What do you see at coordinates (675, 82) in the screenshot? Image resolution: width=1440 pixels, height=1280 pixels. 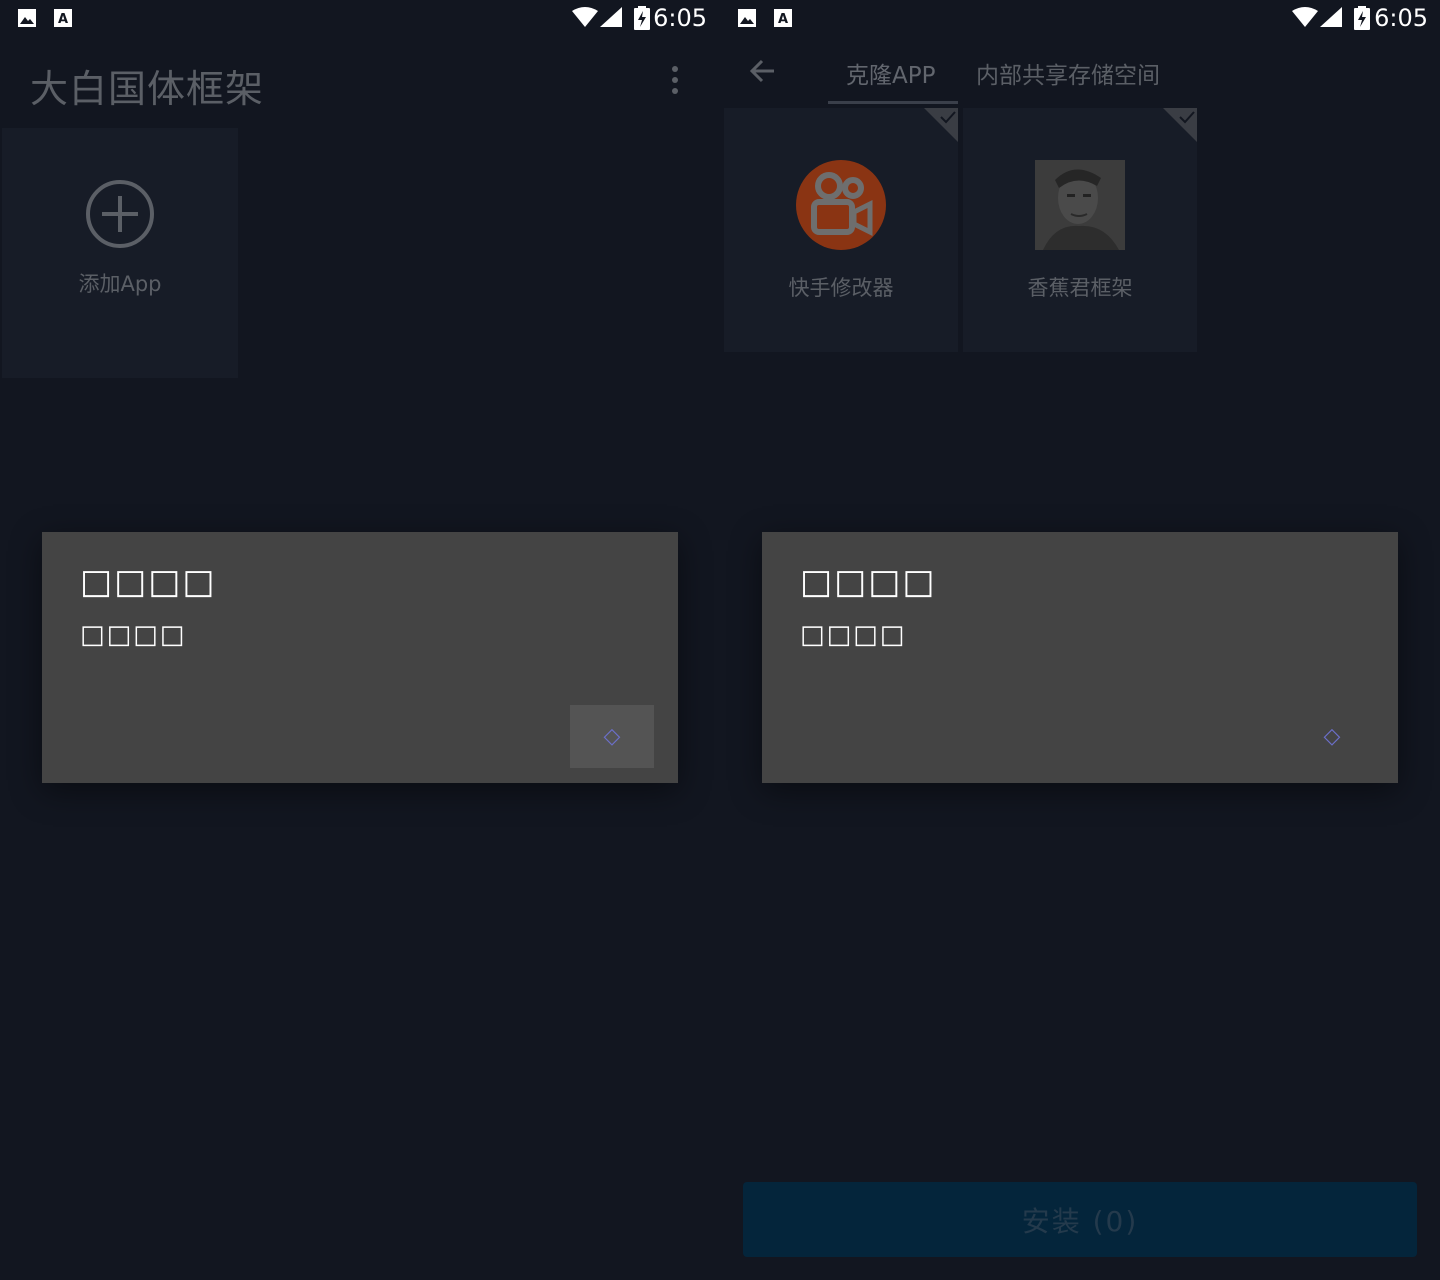 I see `overflow-menu-icon` at bounding box center [675, 82].